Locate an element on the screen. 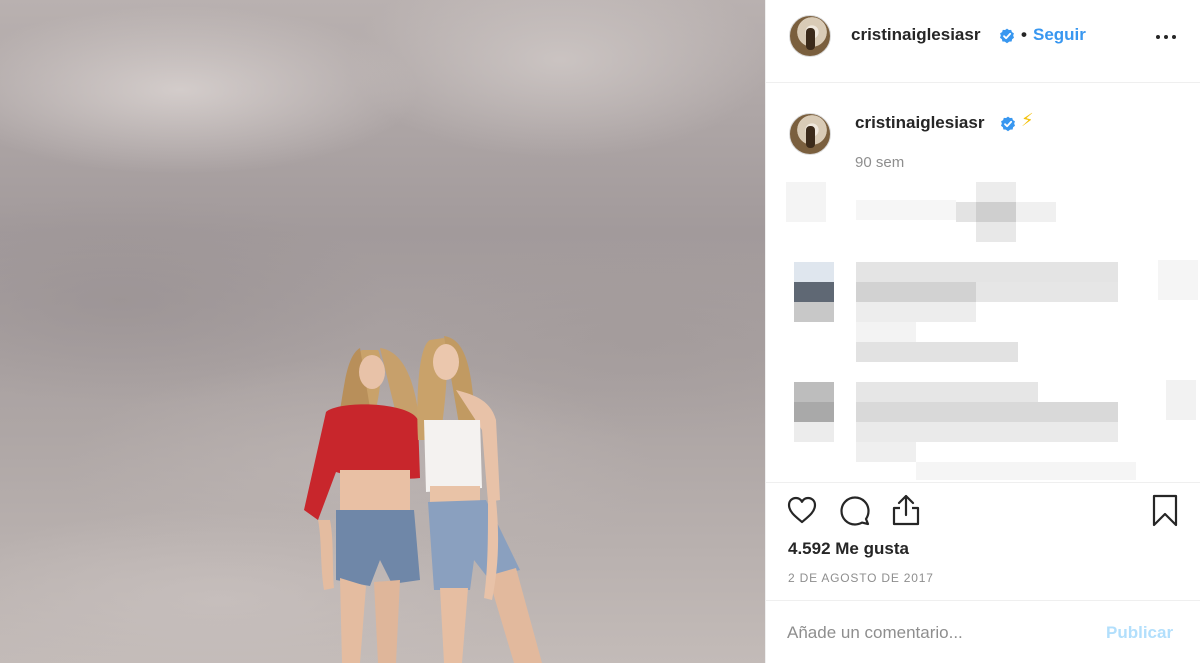 The height and width of the screenshot is (663, 1200). person-right is located at coordinates (479, 499).